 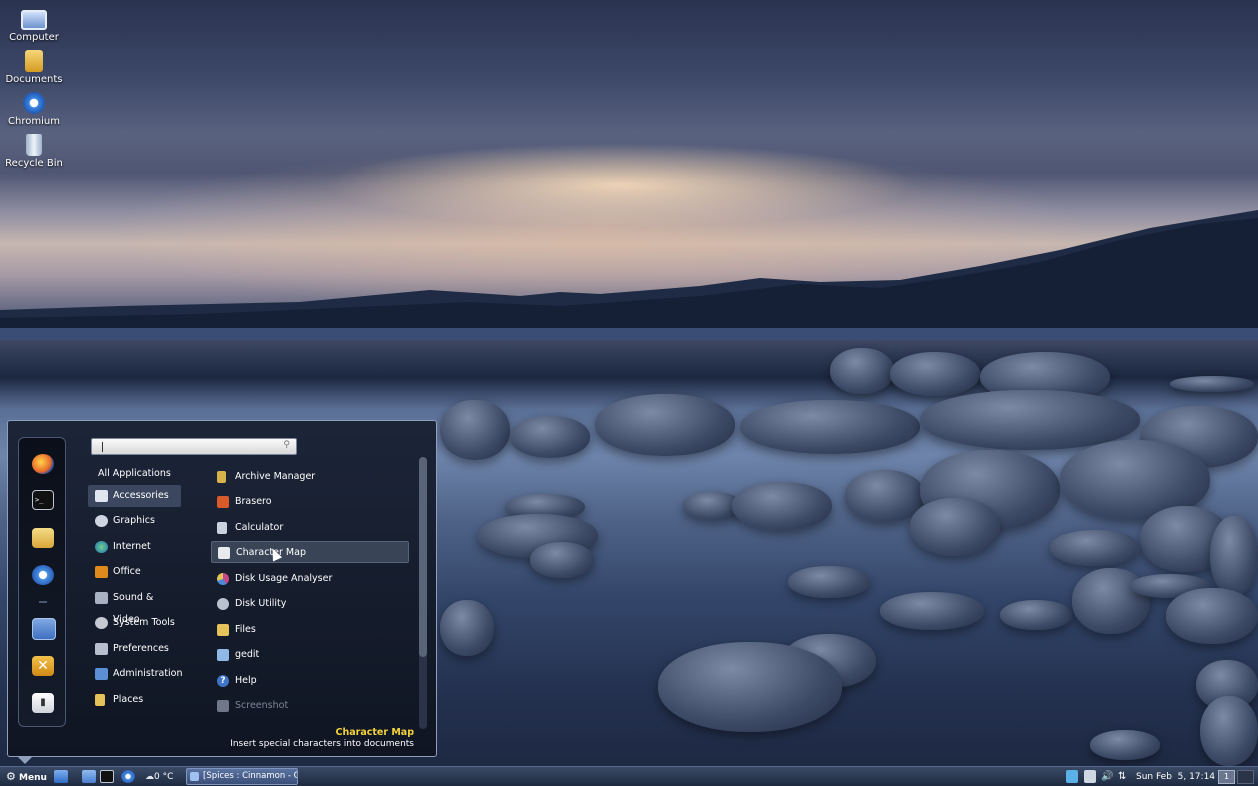 I want to click on category-label: Internet, so click(x=132, y=546).